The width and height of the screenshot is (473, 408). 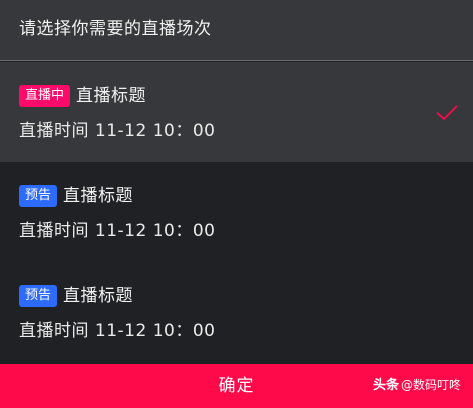 What do you see at coordinates (236, 30) in the screenshot?
I see `picker-header: 请选择你需要的直播场次` at bounding box center [236, 30].